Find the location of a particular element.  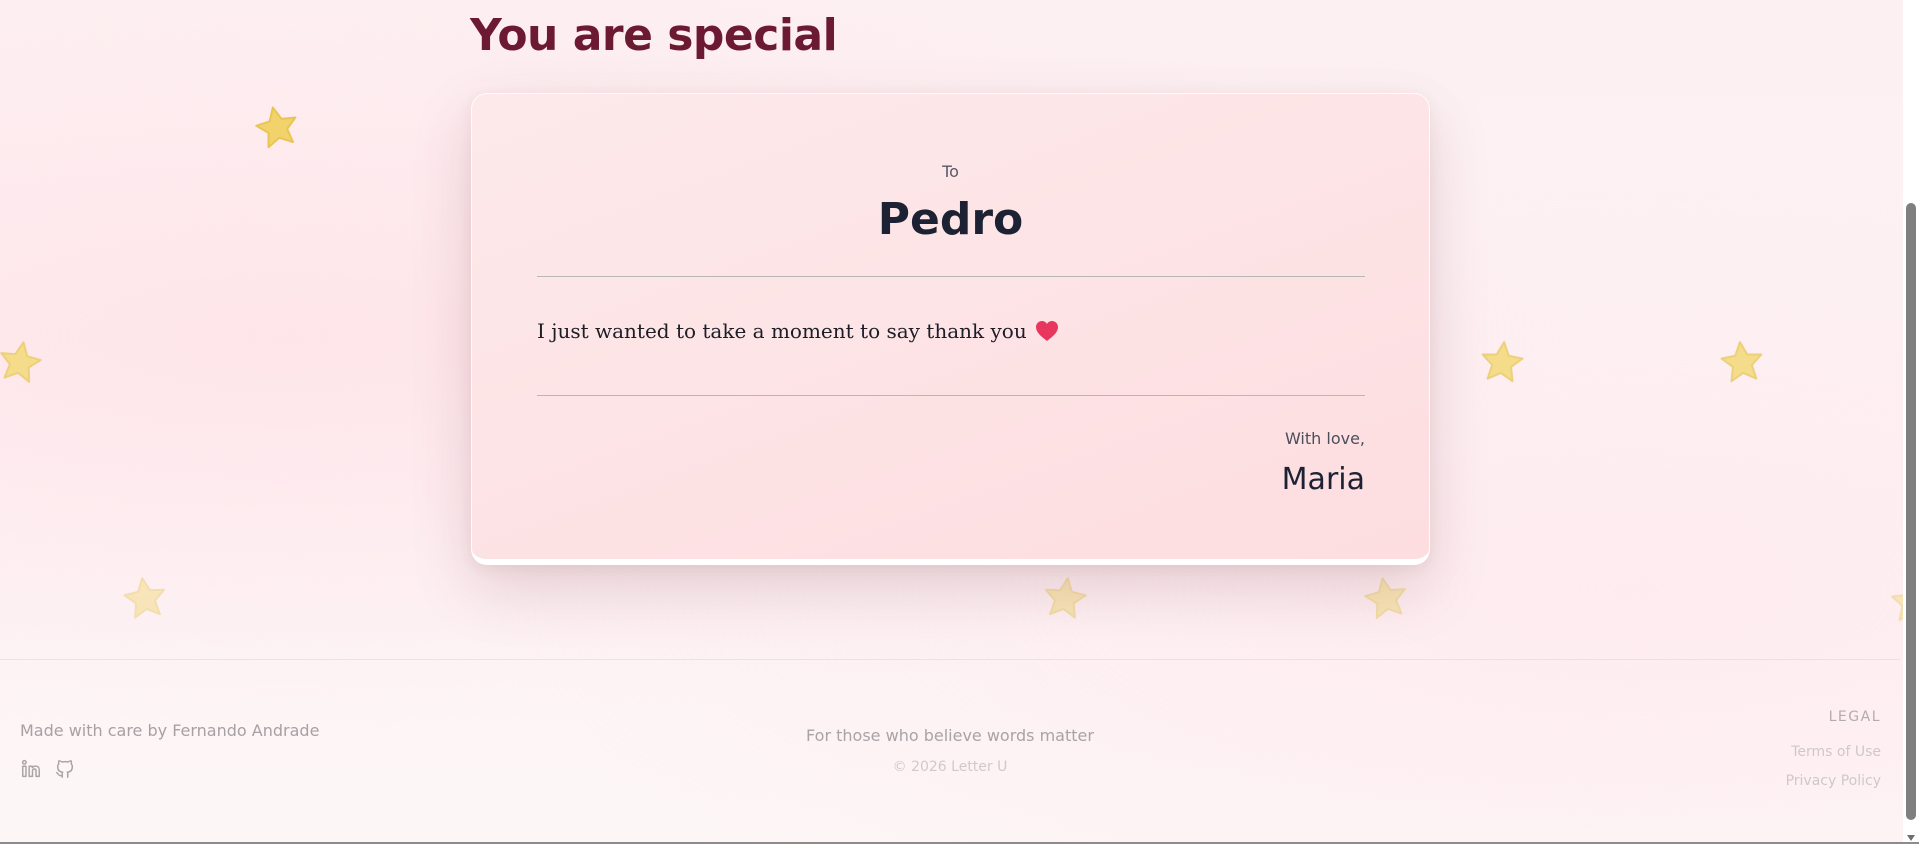

closing-text: With love, is located at coordinates (1324, 438).